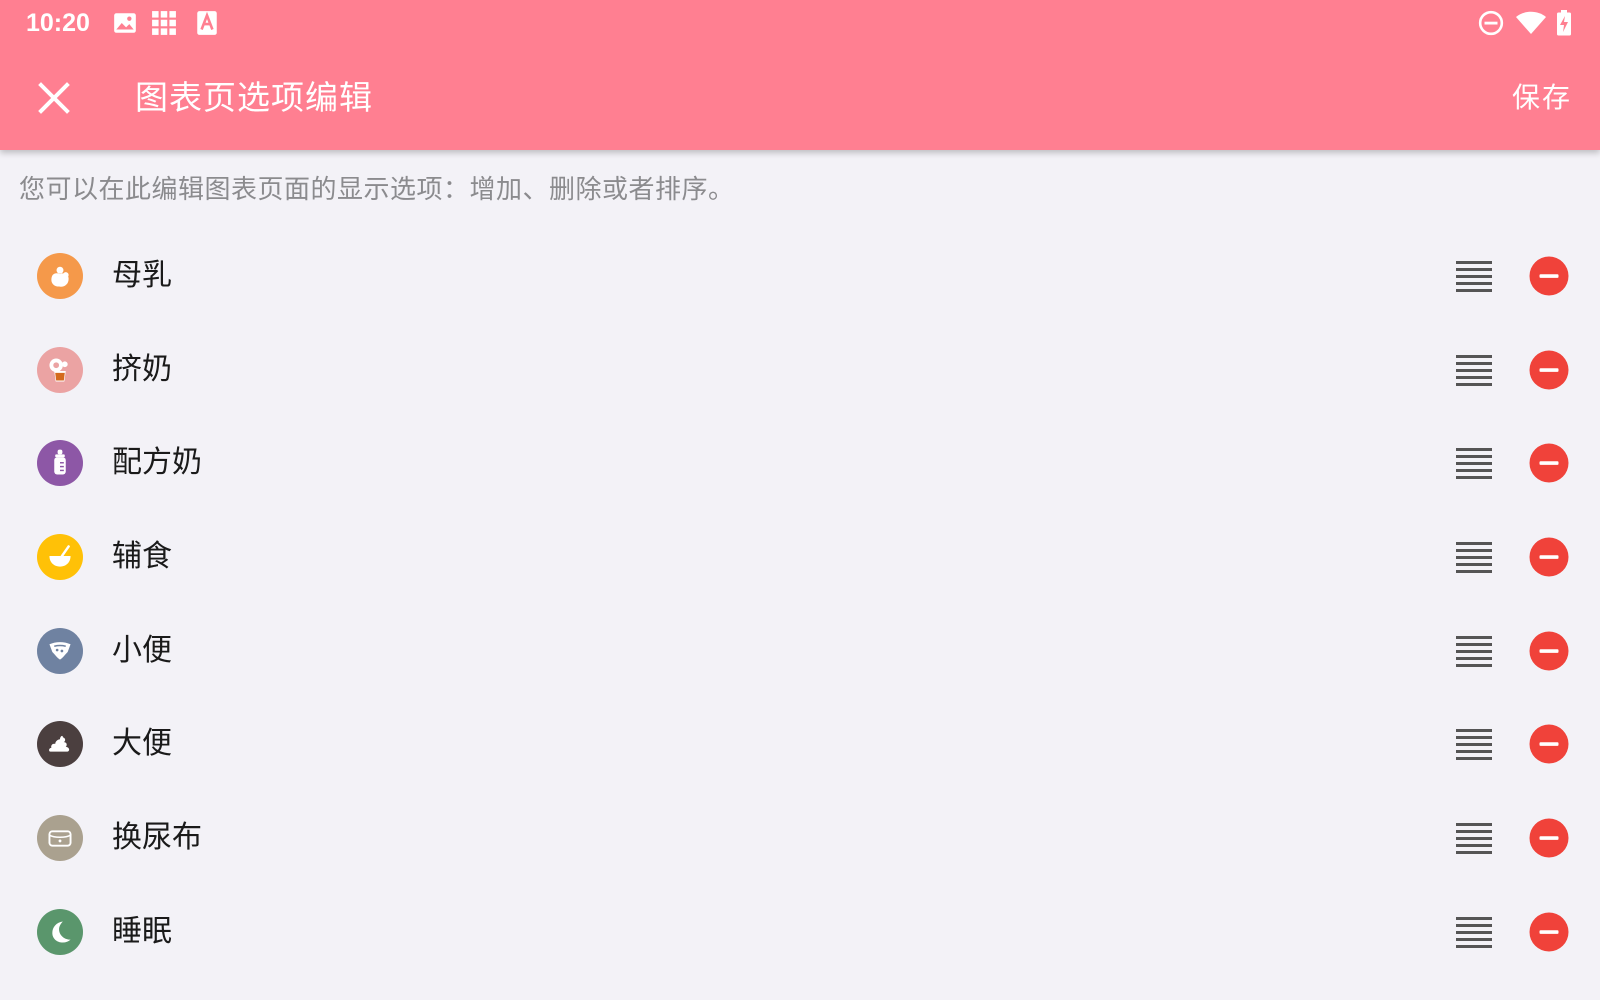 This screenshot has width=1600, height=1000. I want to click on option-label: 大便, so click(142, 744).